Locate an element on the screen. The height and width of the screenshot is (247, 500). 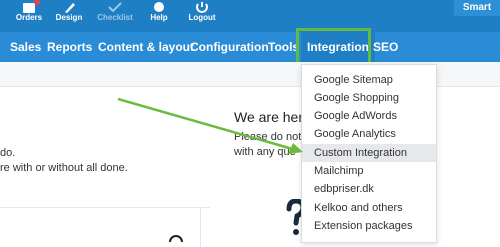
brand-badge: Smart is located at coordinates (477, 8).